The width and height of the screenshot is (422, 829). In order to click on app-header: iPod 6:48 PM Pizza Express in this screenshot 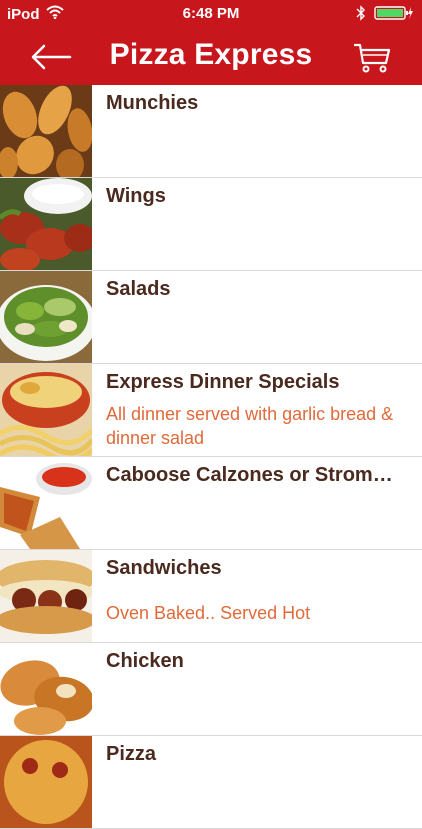, I will do `click(211, 42)`.